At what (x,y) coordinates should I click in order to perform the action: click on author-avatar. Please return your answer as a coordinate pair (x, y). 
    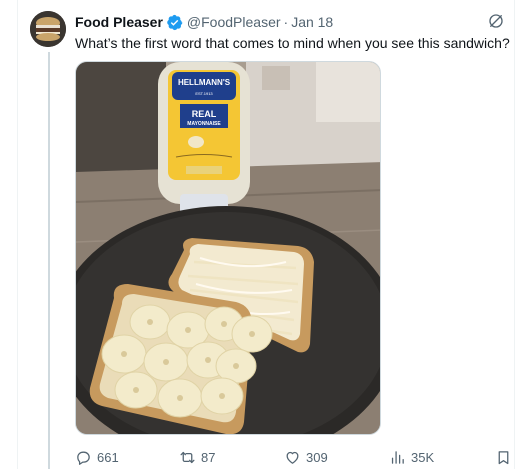
    Looking at the image, I should click on (48, 29).